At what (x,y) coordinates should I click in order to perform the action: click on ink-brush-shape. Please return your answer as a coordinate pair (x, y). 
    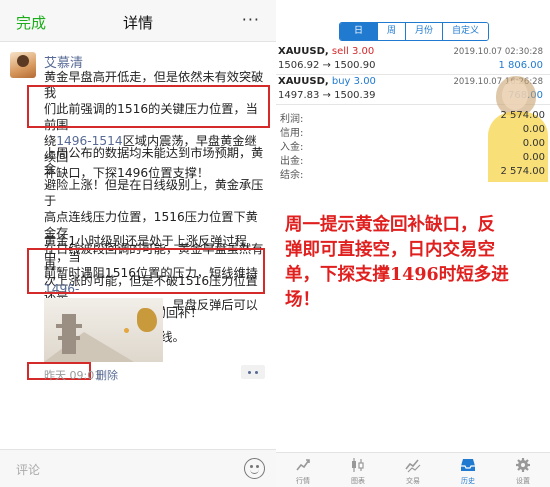
    Looking at the image, I should click on (147, 320).